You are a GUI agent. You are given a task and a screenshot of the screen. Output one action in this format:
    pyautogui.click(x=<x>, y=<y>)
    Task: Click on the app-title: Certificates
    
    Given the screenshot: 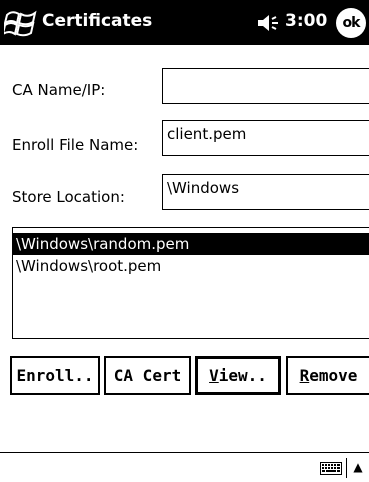 What is the action you would take?
    pyautogui.click(x=97, y=21)
    